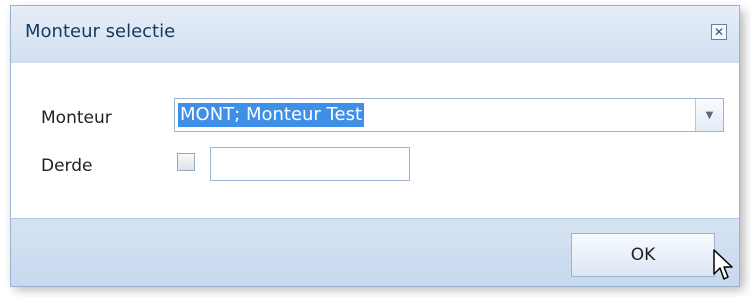  I want to click on chevron-down-icon: ▼, so click(709, 115).